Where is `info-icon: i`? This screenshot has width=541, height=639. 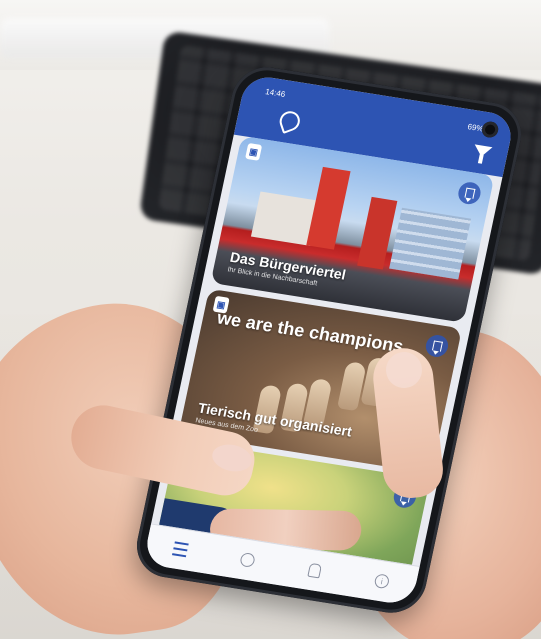 info-icon: i is located at coordinates (382, 581).